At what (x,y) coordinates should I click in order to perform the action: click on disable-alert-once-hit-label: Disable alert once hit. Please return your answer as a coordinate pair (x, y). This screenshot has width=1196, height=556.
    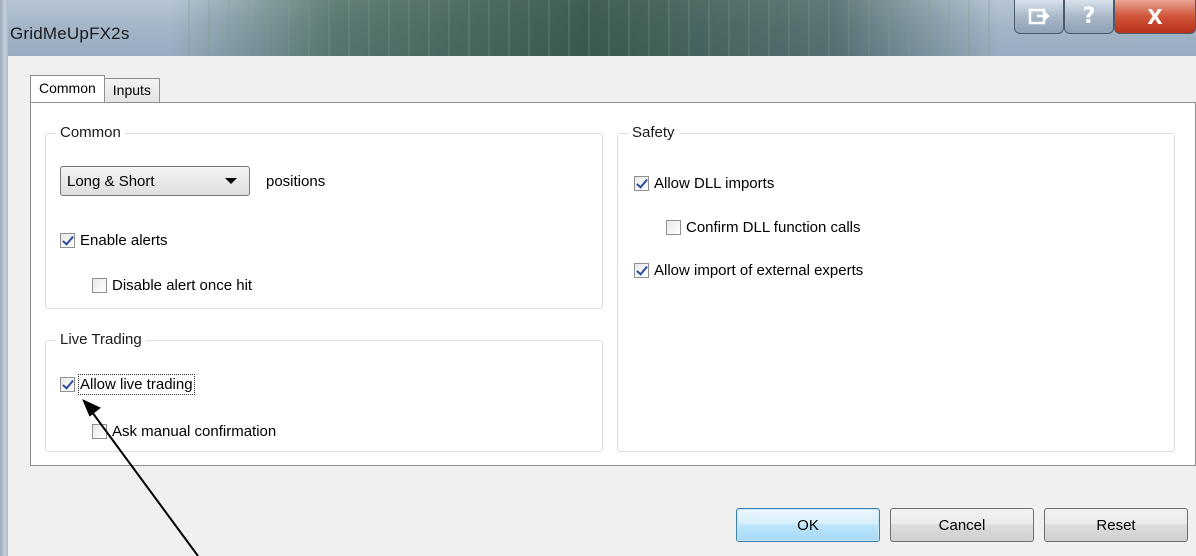
    Looking at the image, I should click on (182, 285).